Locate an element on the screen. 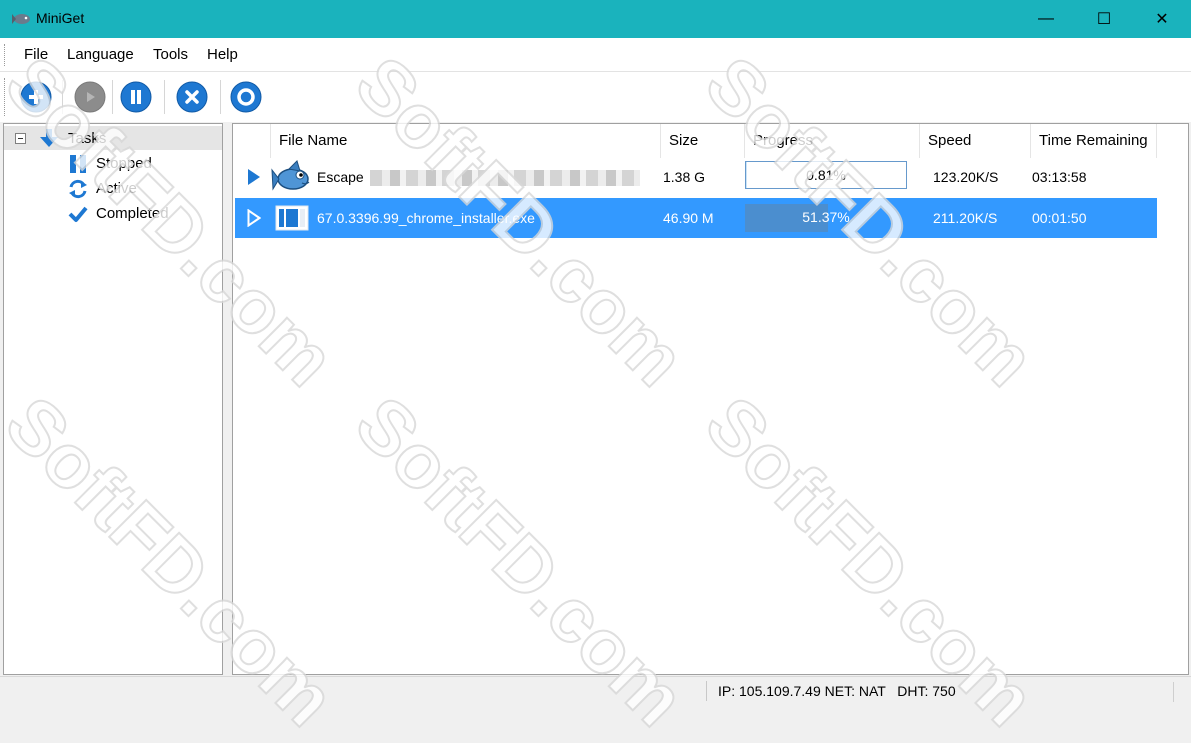 The image size is (1191, 743). column-header-file-name: File Name is located at coordinates (466, 141).